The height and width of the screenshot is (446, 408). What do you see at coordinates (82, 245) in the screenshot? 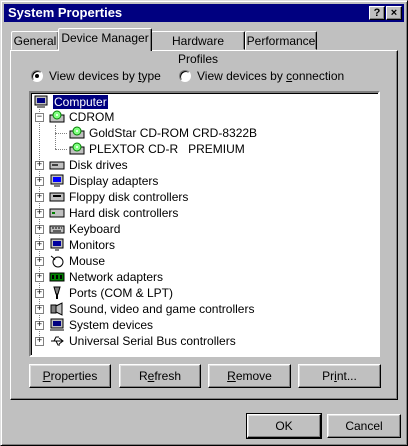
I see `tree-item-monitors: Monitors` at bounding box center [82, 245].